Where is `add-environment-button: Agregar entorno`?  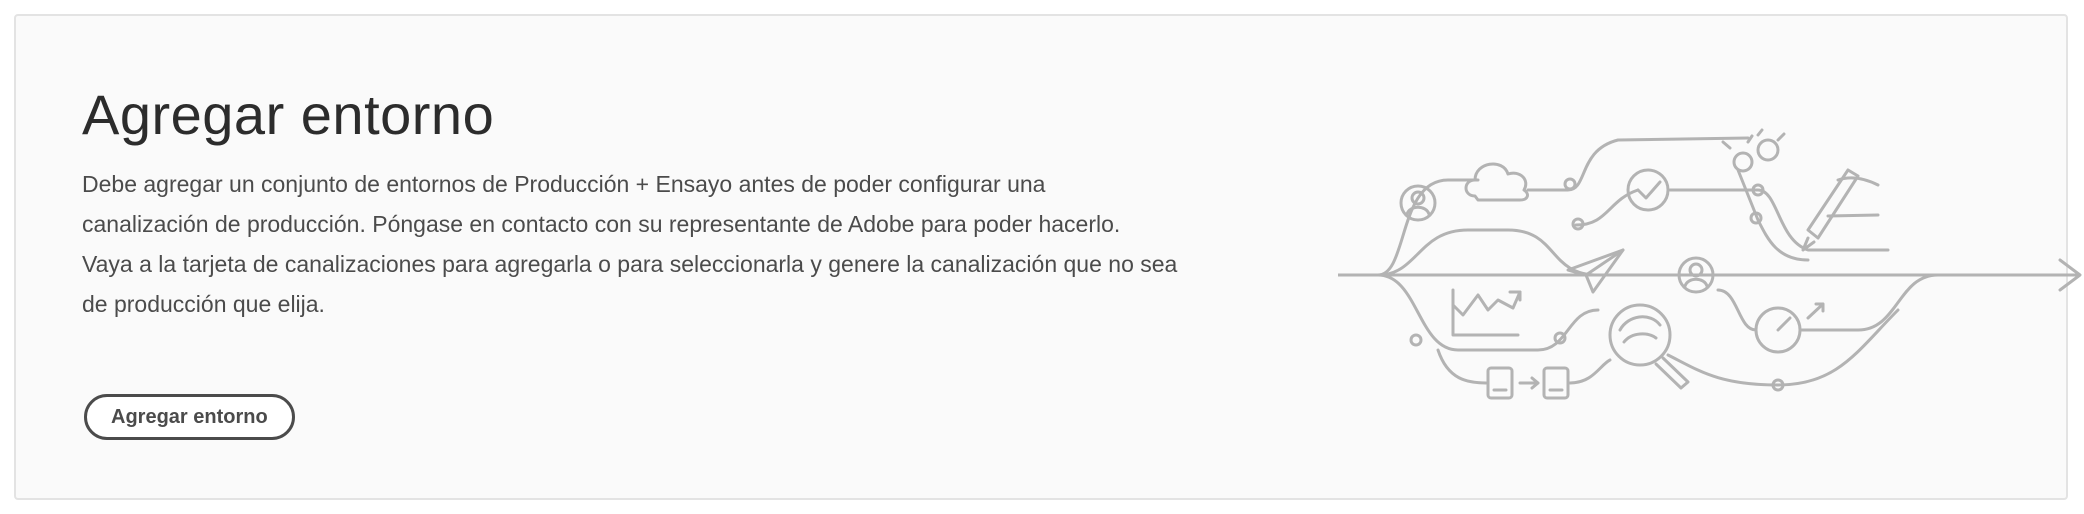 add-environment-button: Agregar entorno is located at coordinates (189, 417).